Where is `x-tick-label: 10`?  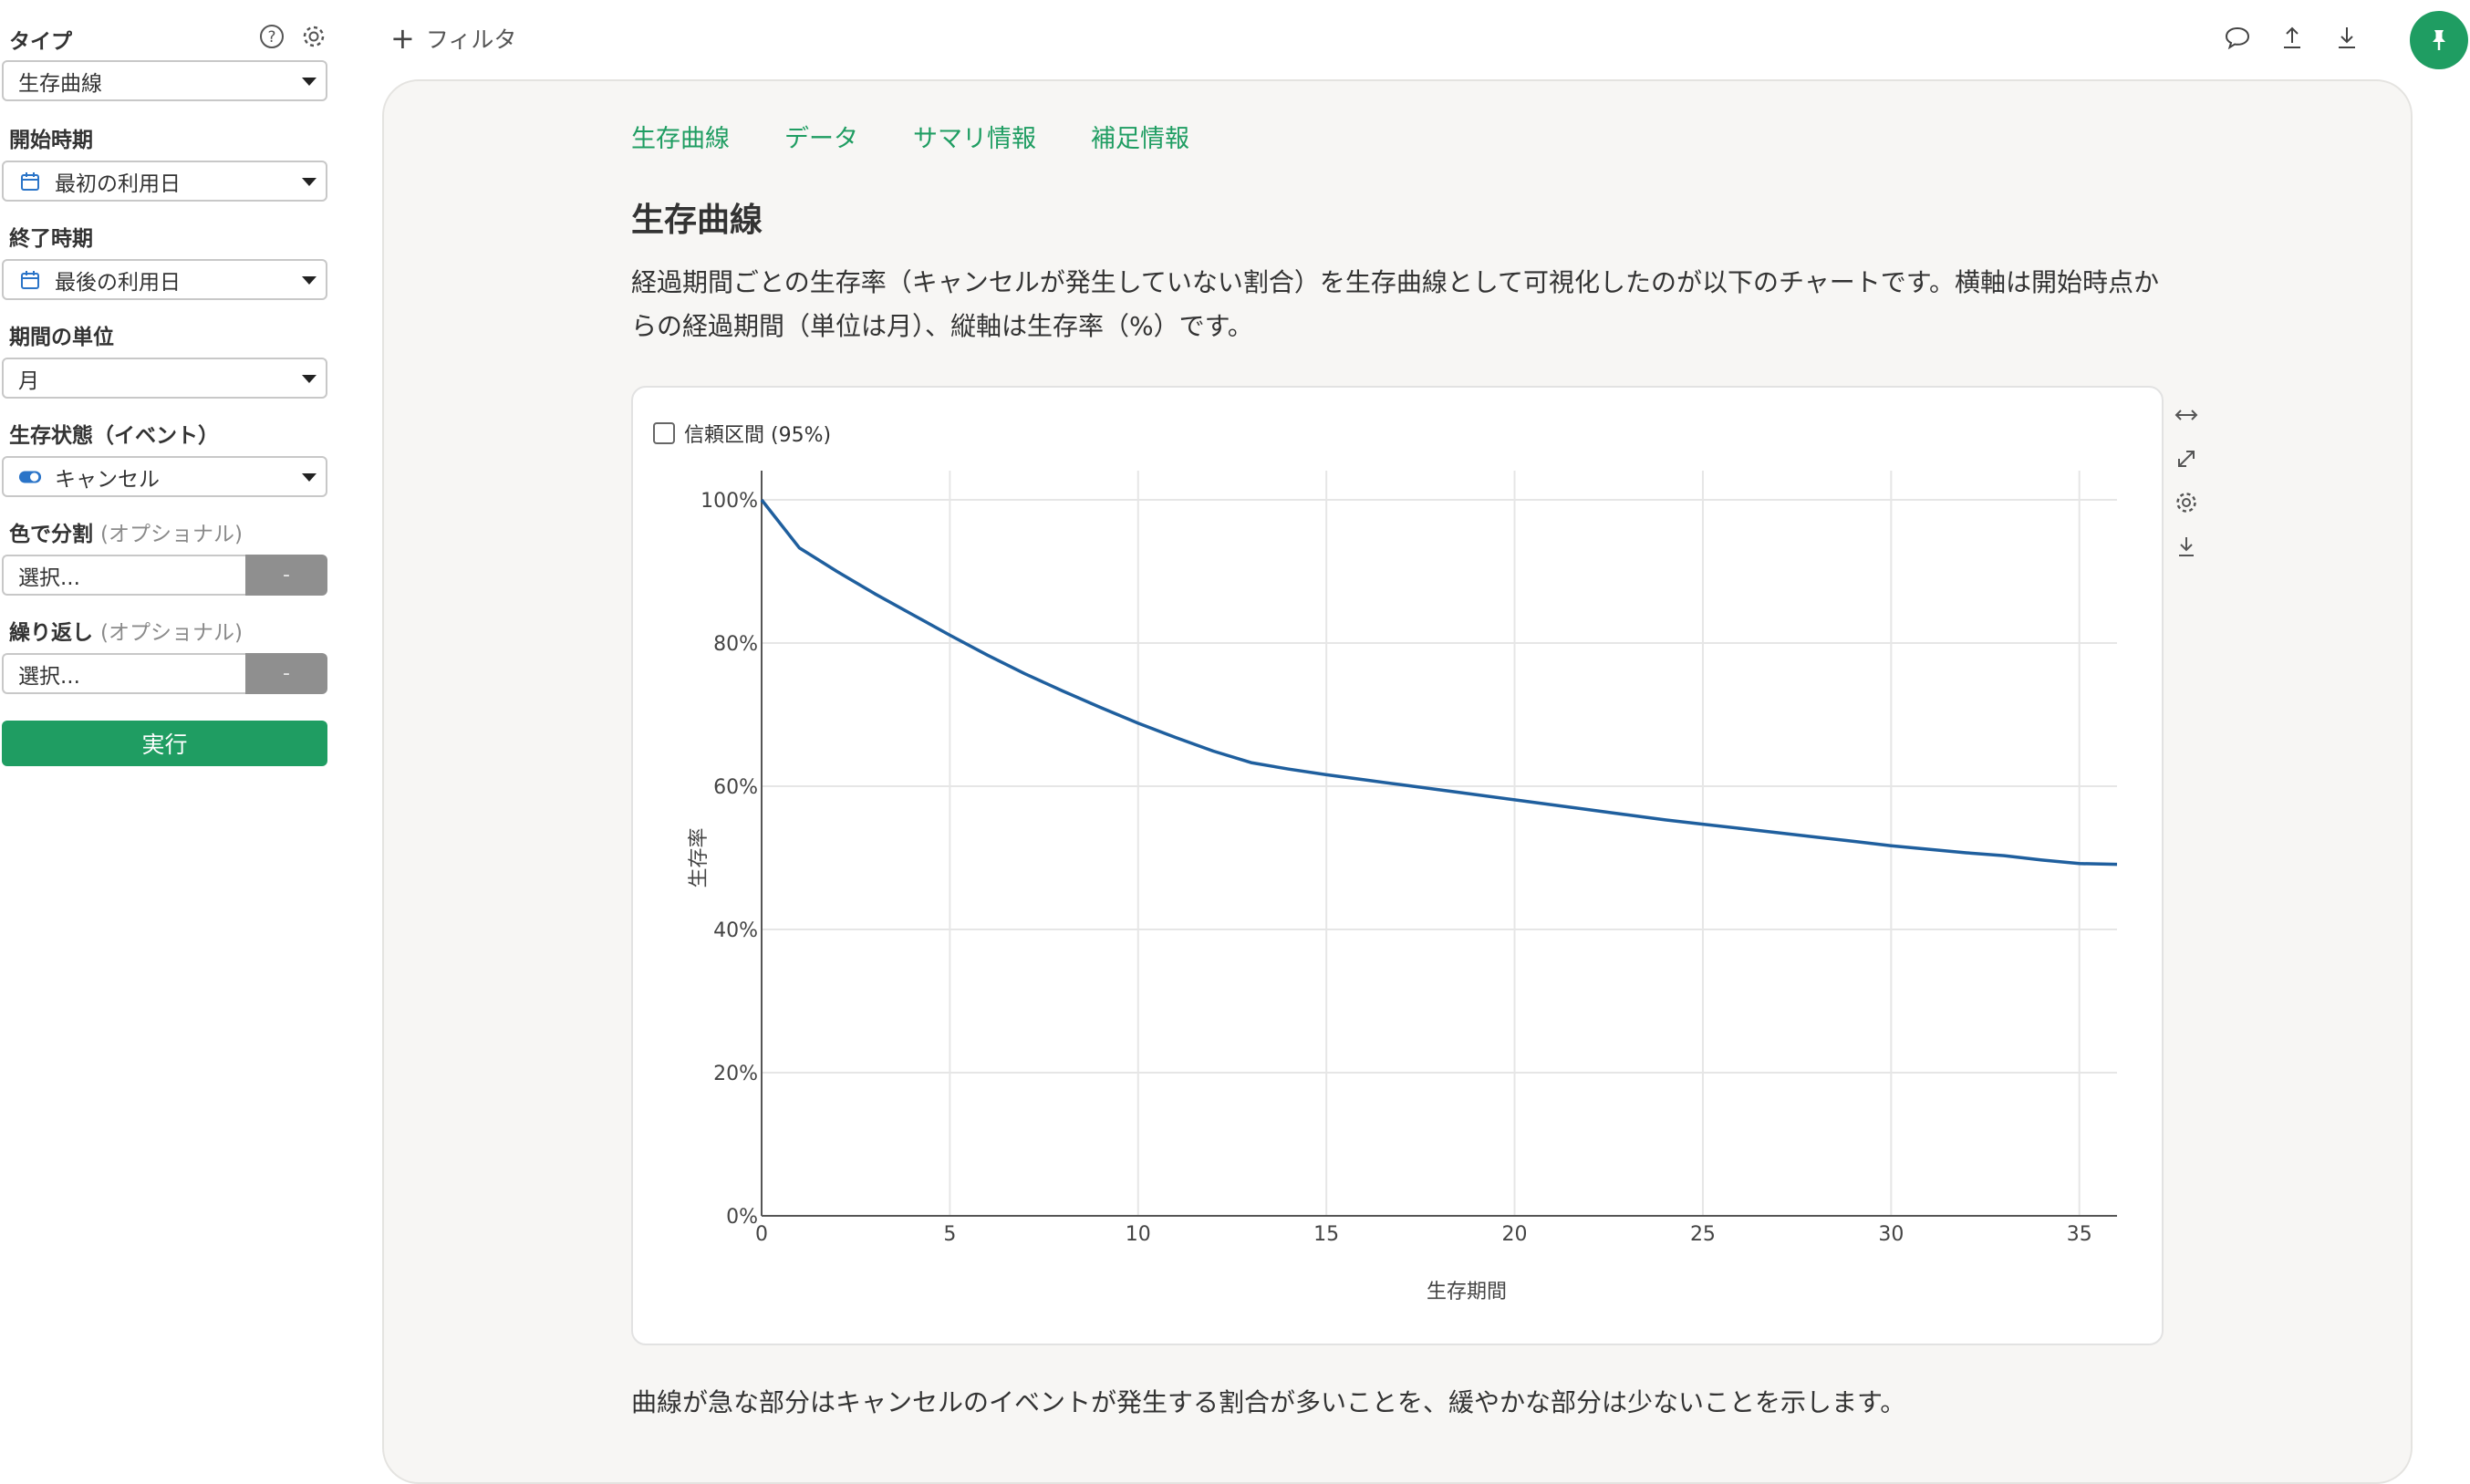
x-tick-label: 10 is located at coordinates (1138, 1234).